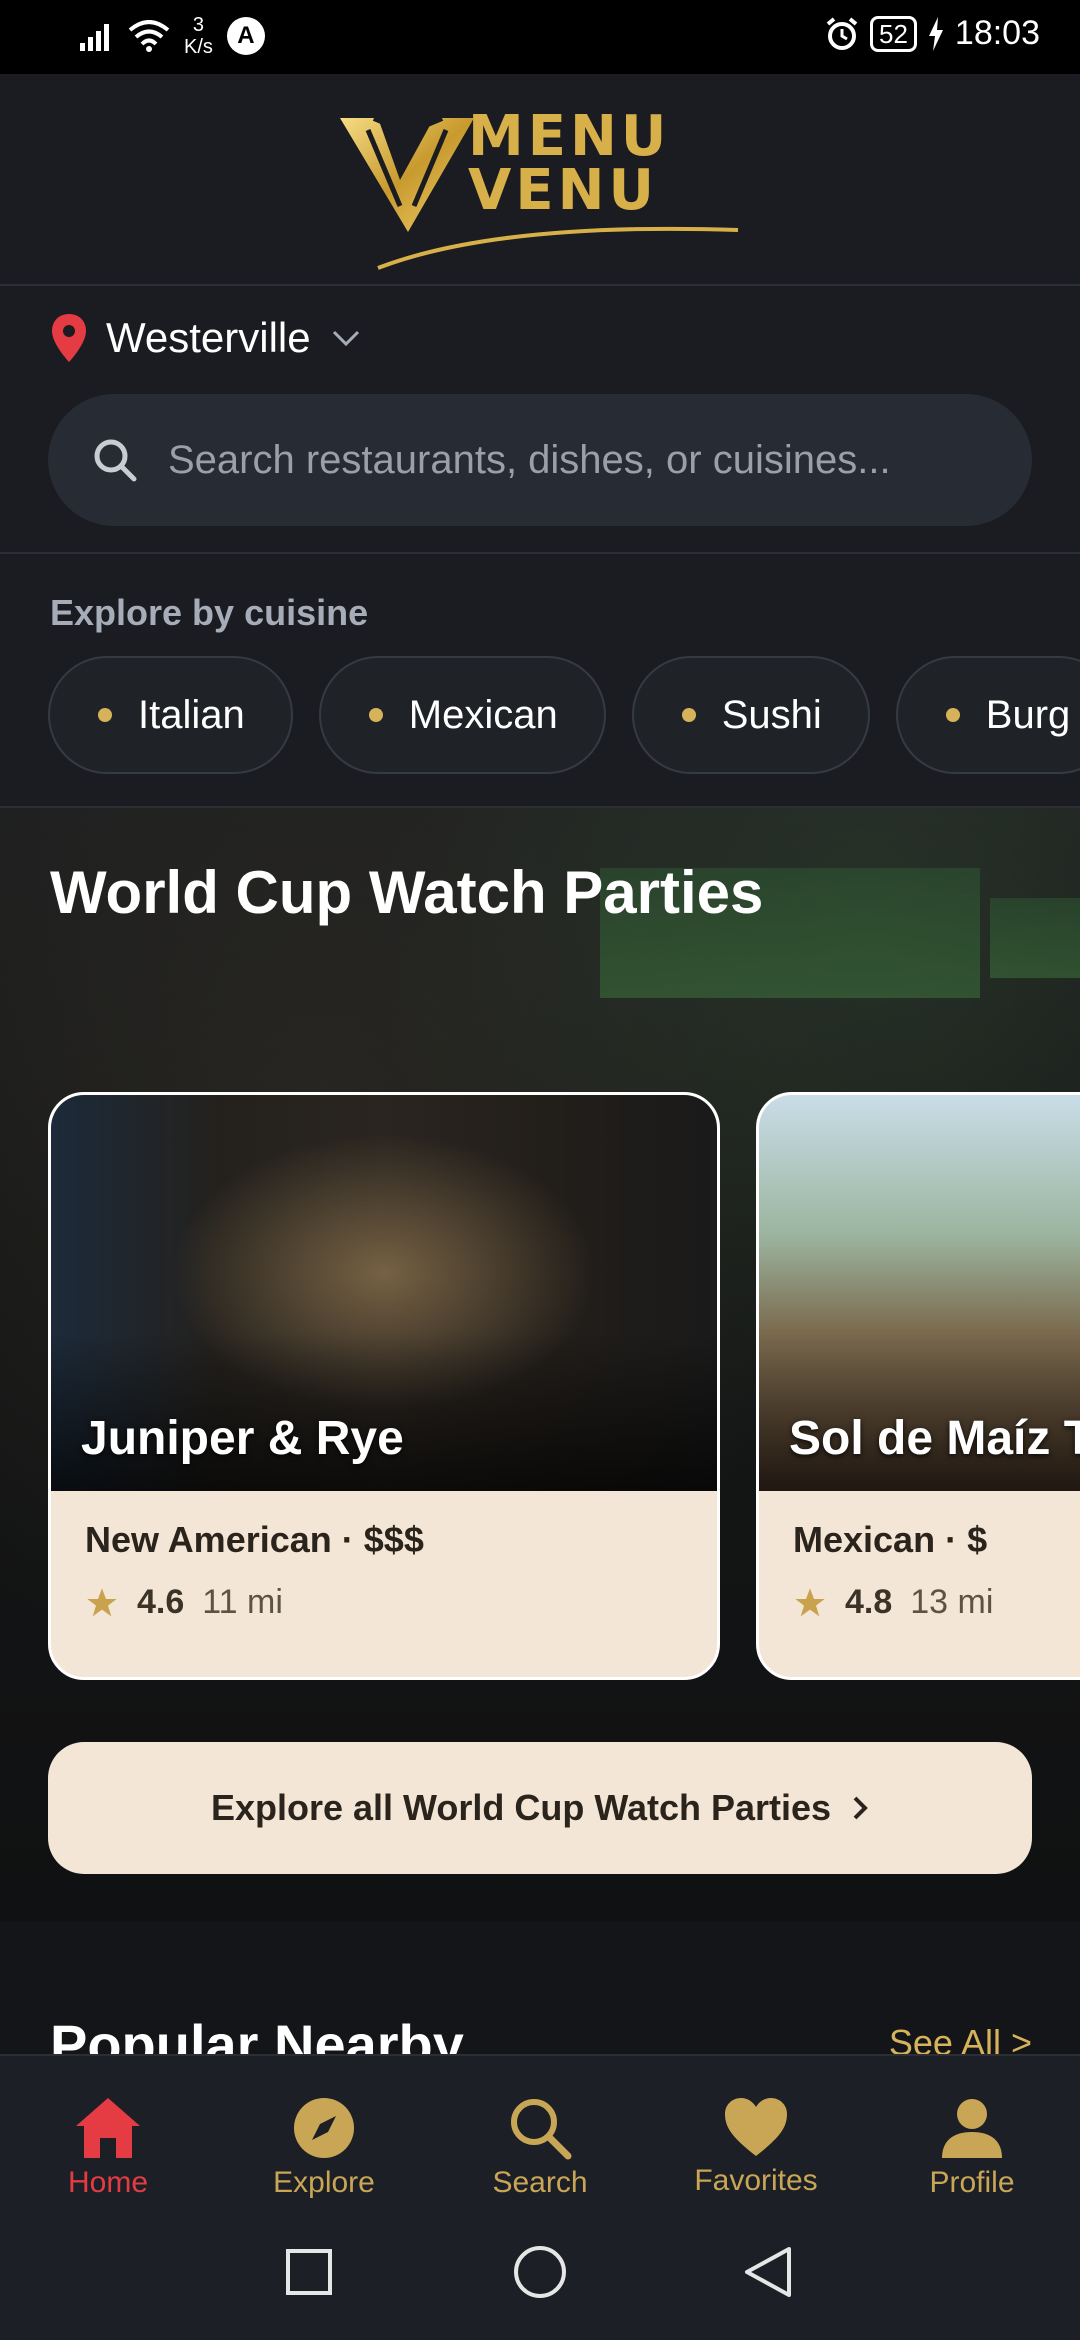 This screenshot has height=2340, width=1080. Describe the element at coordinates (869, 1602) in the screenshot. I see `restaurant-rating: 4.8` at that location.